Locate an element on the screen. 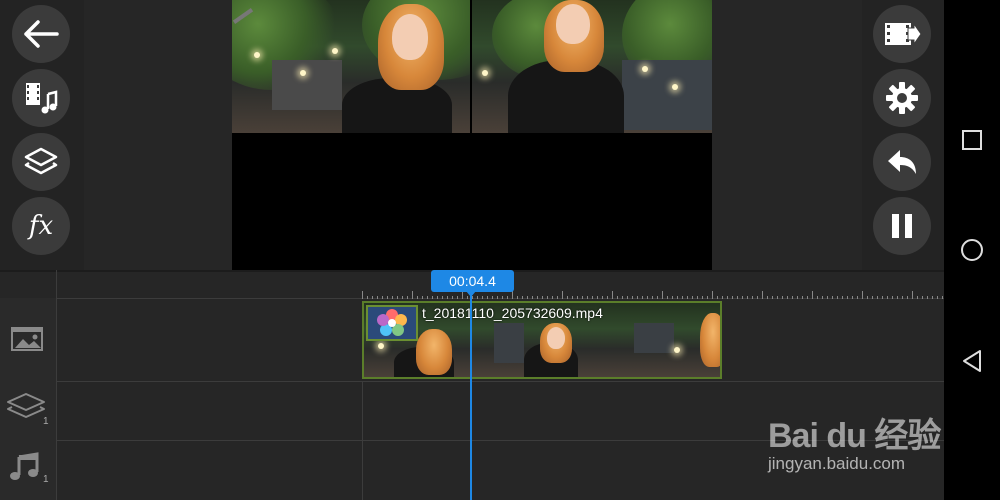  effects-button: fx is located at coordinates (41, 226).